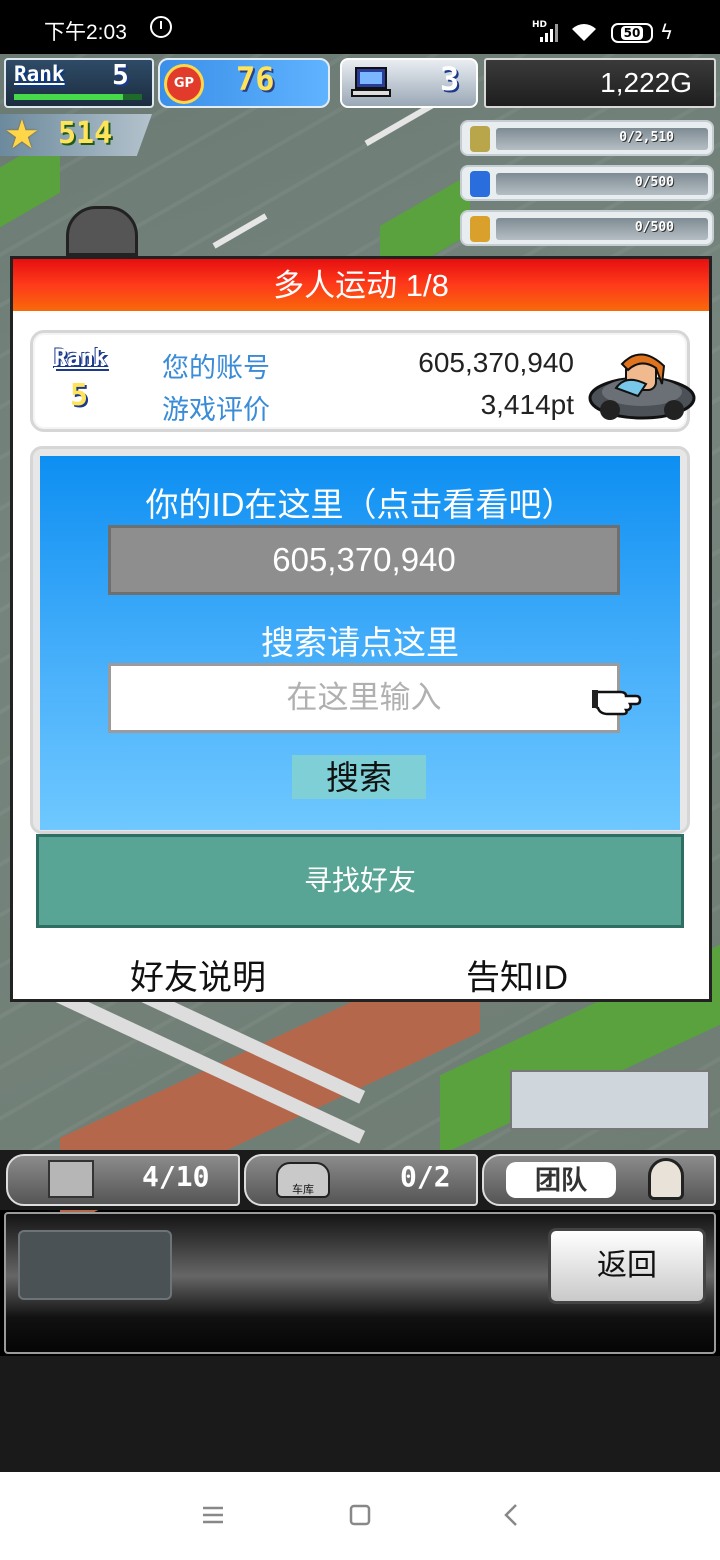 This screenshot has width=720, height=1560. Describe the element at coordinates (360, 1414) in the screenshot. I see `bottom-filler` at that location.